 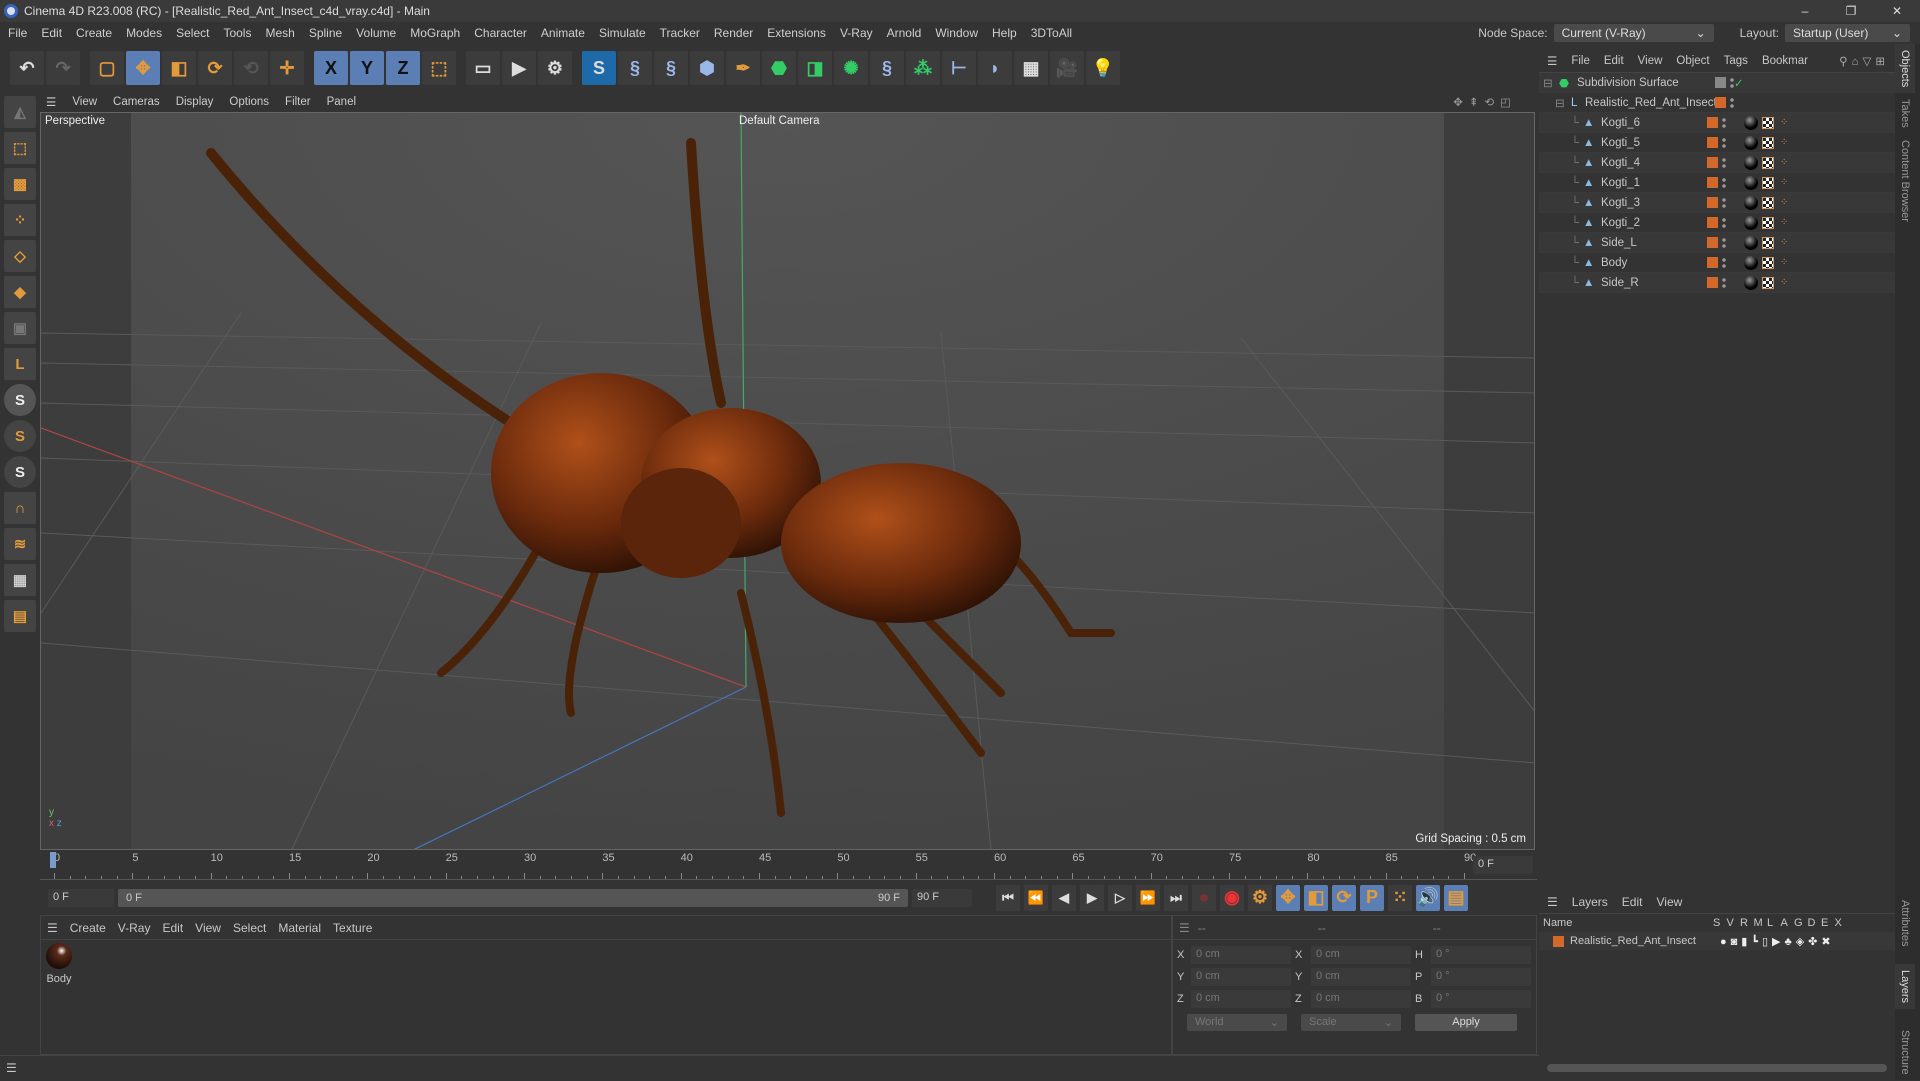 What do you see at coordinates (249, 928) in the screenshot?
I see `material-menu-select: Select` at bounding box center [249, 928].